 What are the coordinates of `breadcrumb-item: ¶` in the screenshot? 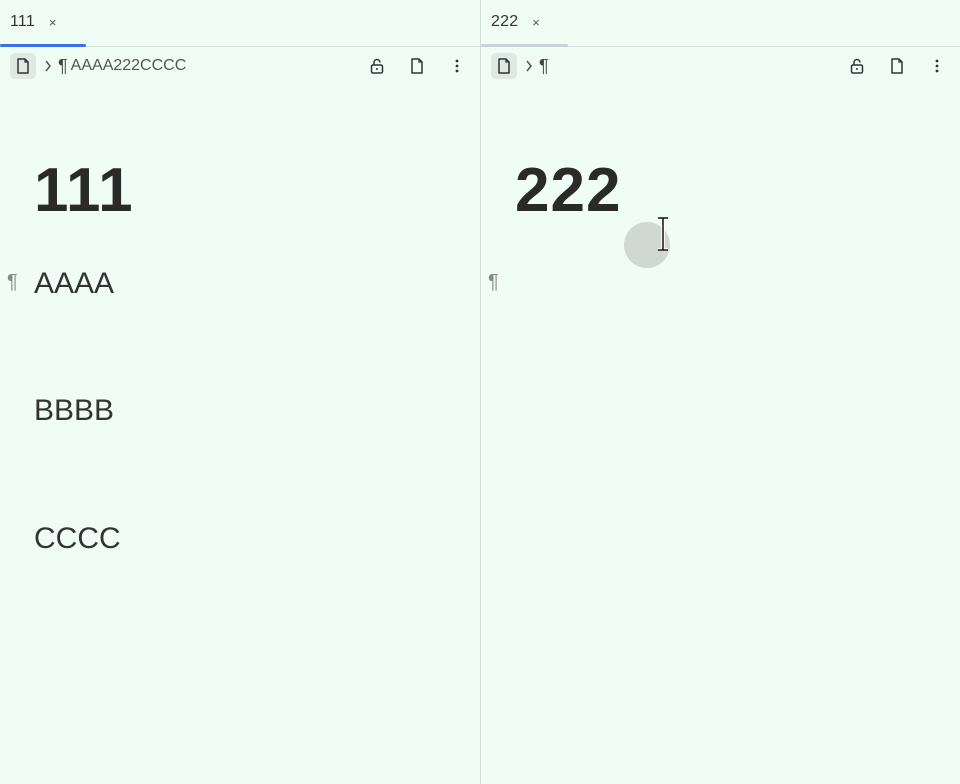 It's located at (545, 66).